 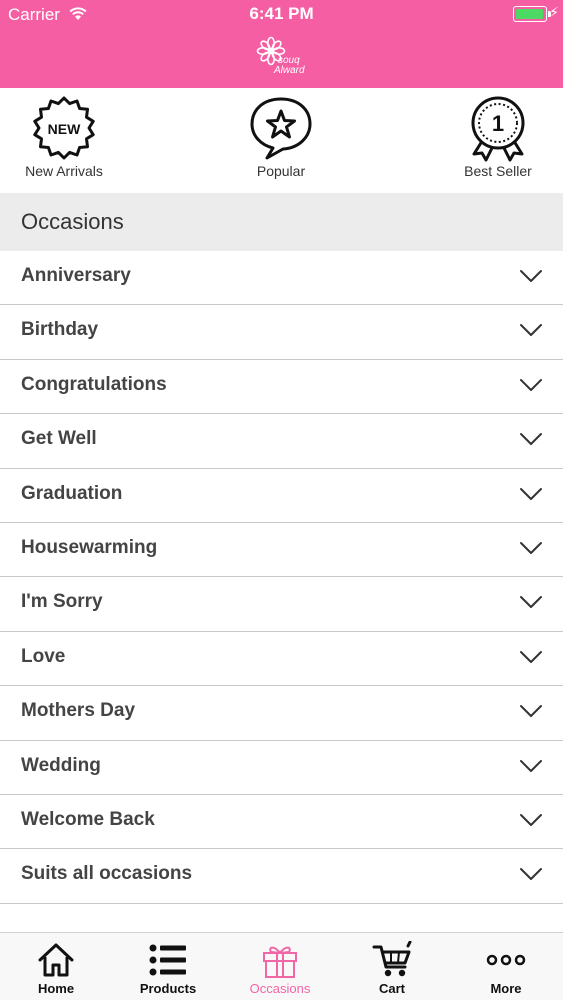 What do you see at coordinates (498, 123) in the screenshot?
I see `award-number: 1` at bounding box center [498, 123].